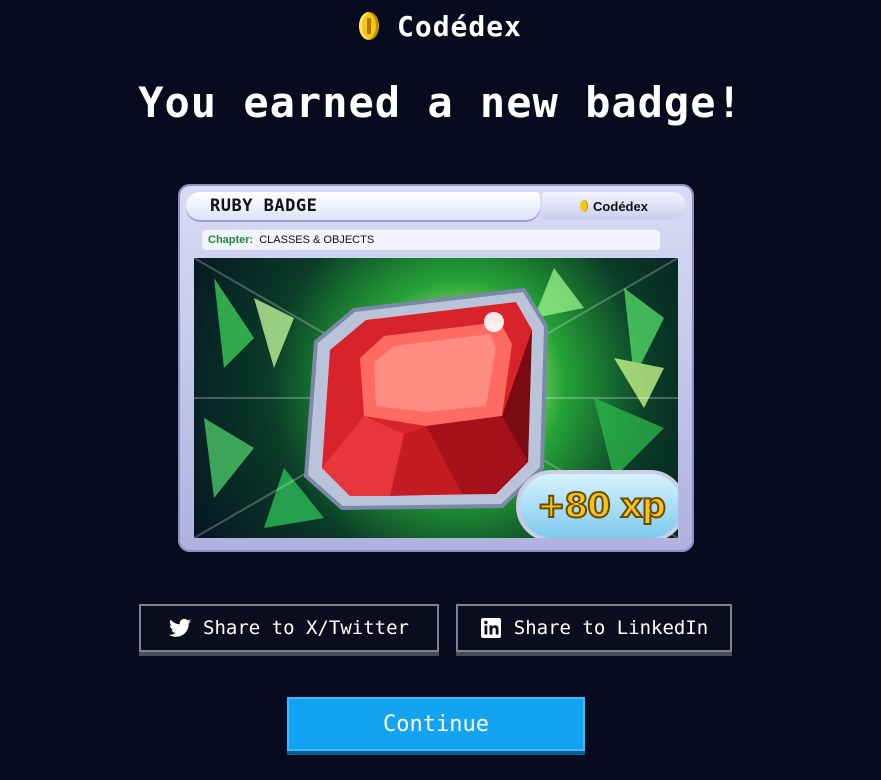 Image resolution: width=881 pixels, height=780 pixels. Describe the element at coordinates (491, 628) in the screenshot. I see `linkedin-icon` at that location.